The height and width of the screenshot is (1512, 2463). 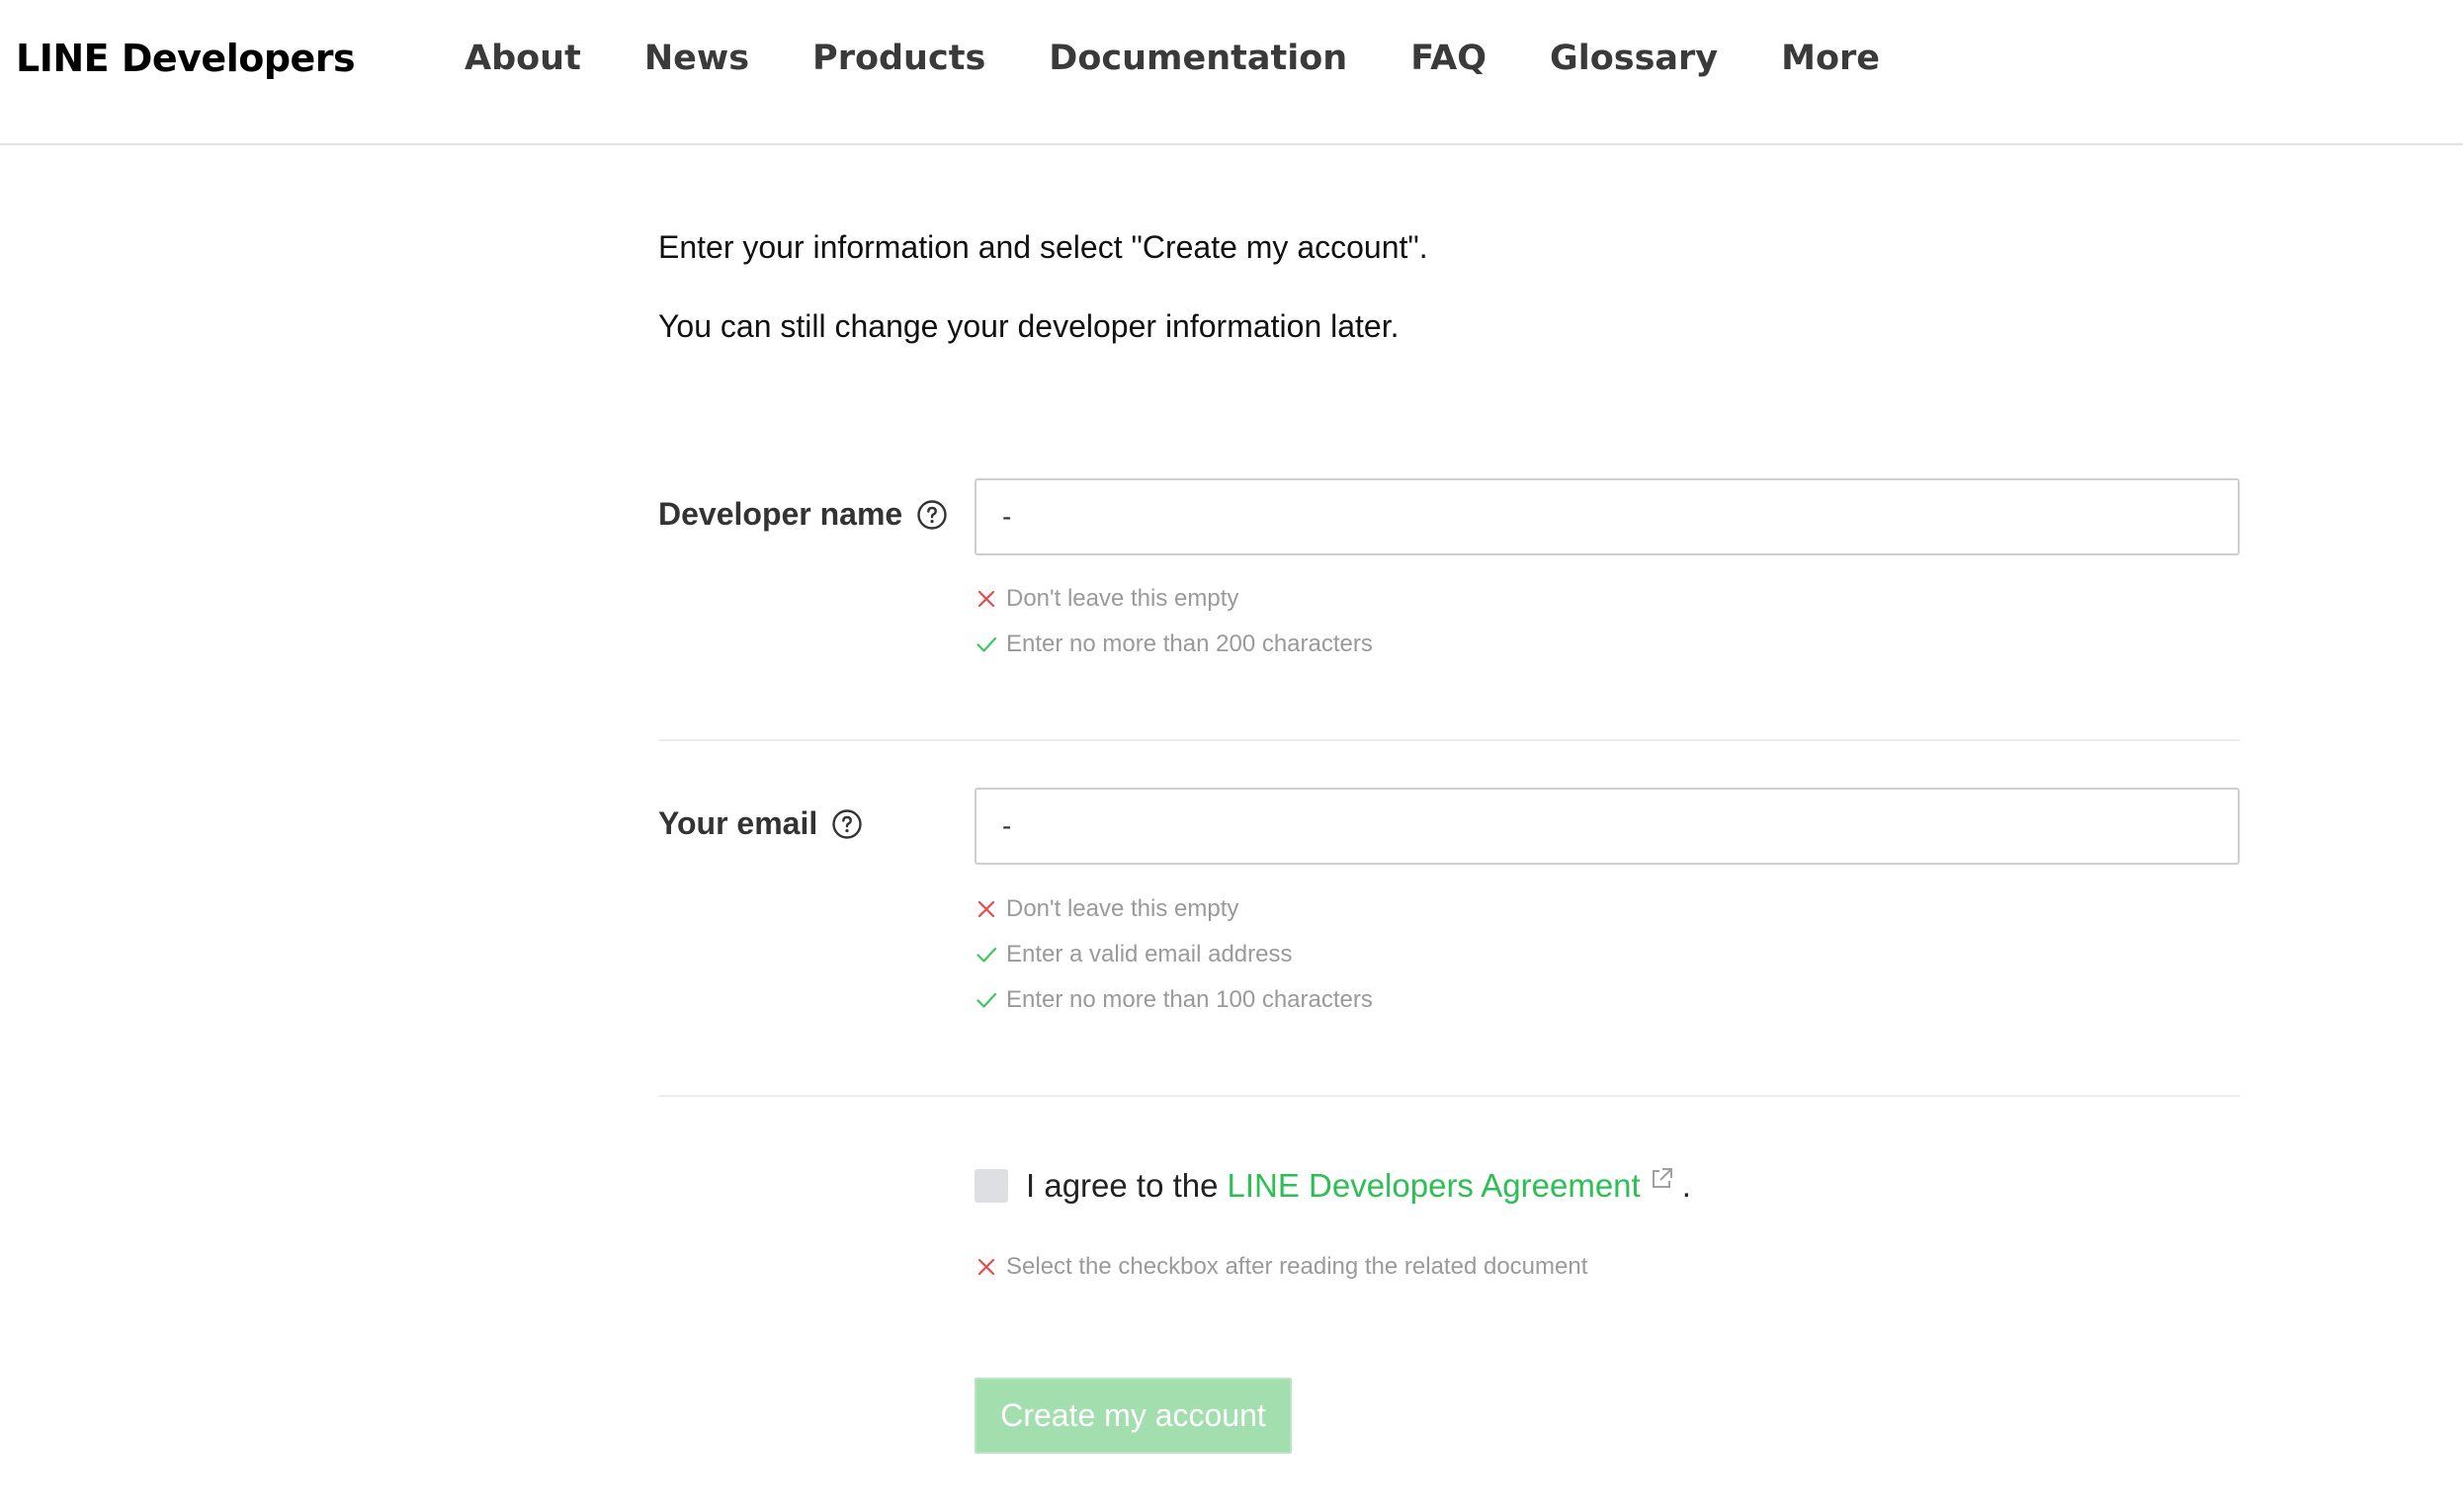 I want to click on email-label: Your email, so click(x=760, y=823).